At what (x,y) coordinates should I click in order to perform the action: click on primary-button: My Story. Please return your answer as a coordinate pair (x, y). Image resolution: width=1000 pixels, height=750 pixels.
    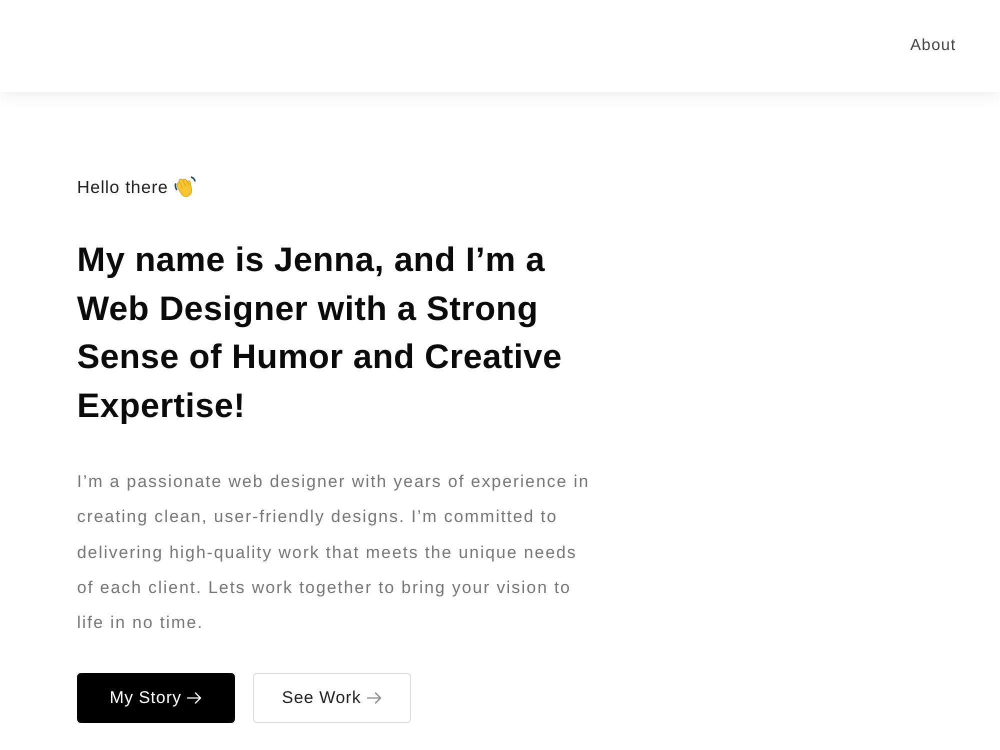
    Looking at the image, I should click on (156, 698).